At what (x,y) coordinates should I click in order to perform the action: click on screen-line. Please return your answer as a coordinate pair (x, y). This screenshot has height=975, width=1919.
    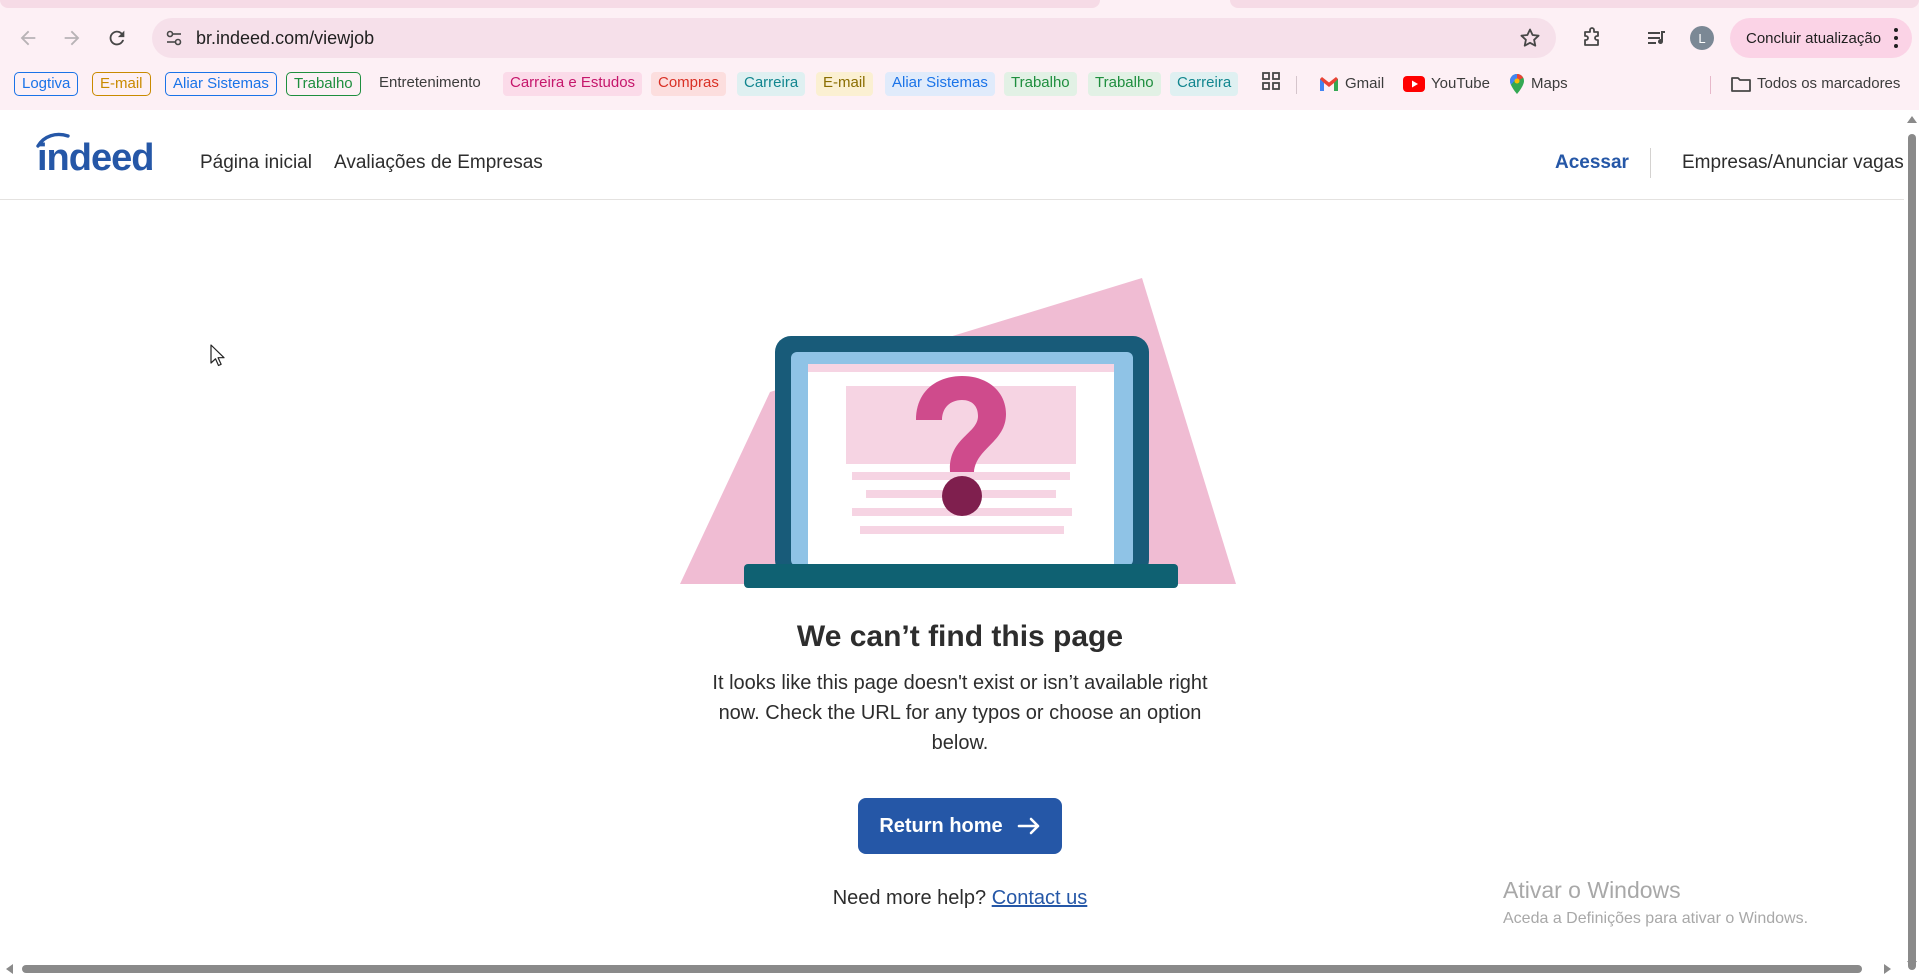
    Looking at the image, I should click on (962, 530).